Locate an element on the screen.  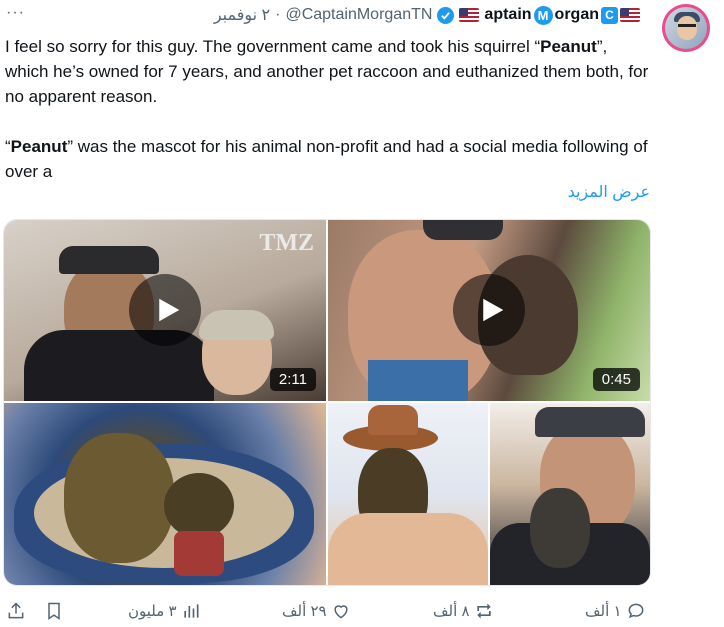
reply-button: ١ ألف is located at coordinates (615, 611).